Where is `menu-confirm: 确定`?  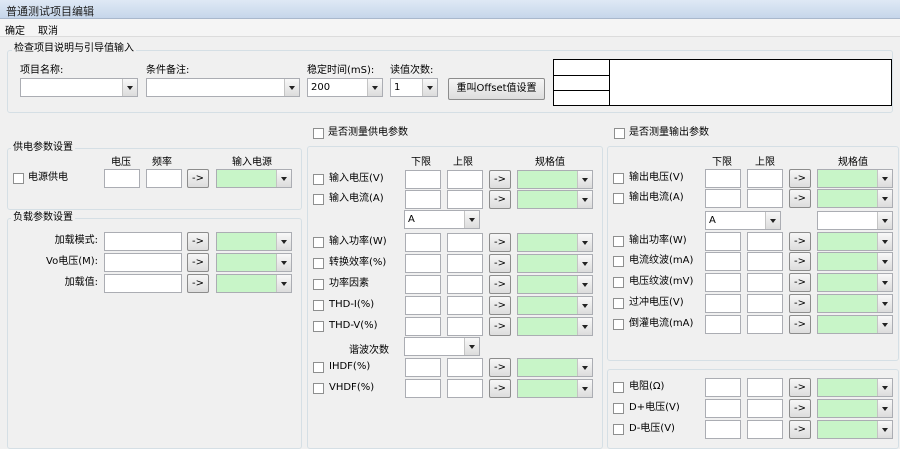
menu-confirm: 确定 is located at coordinates (15, 29).